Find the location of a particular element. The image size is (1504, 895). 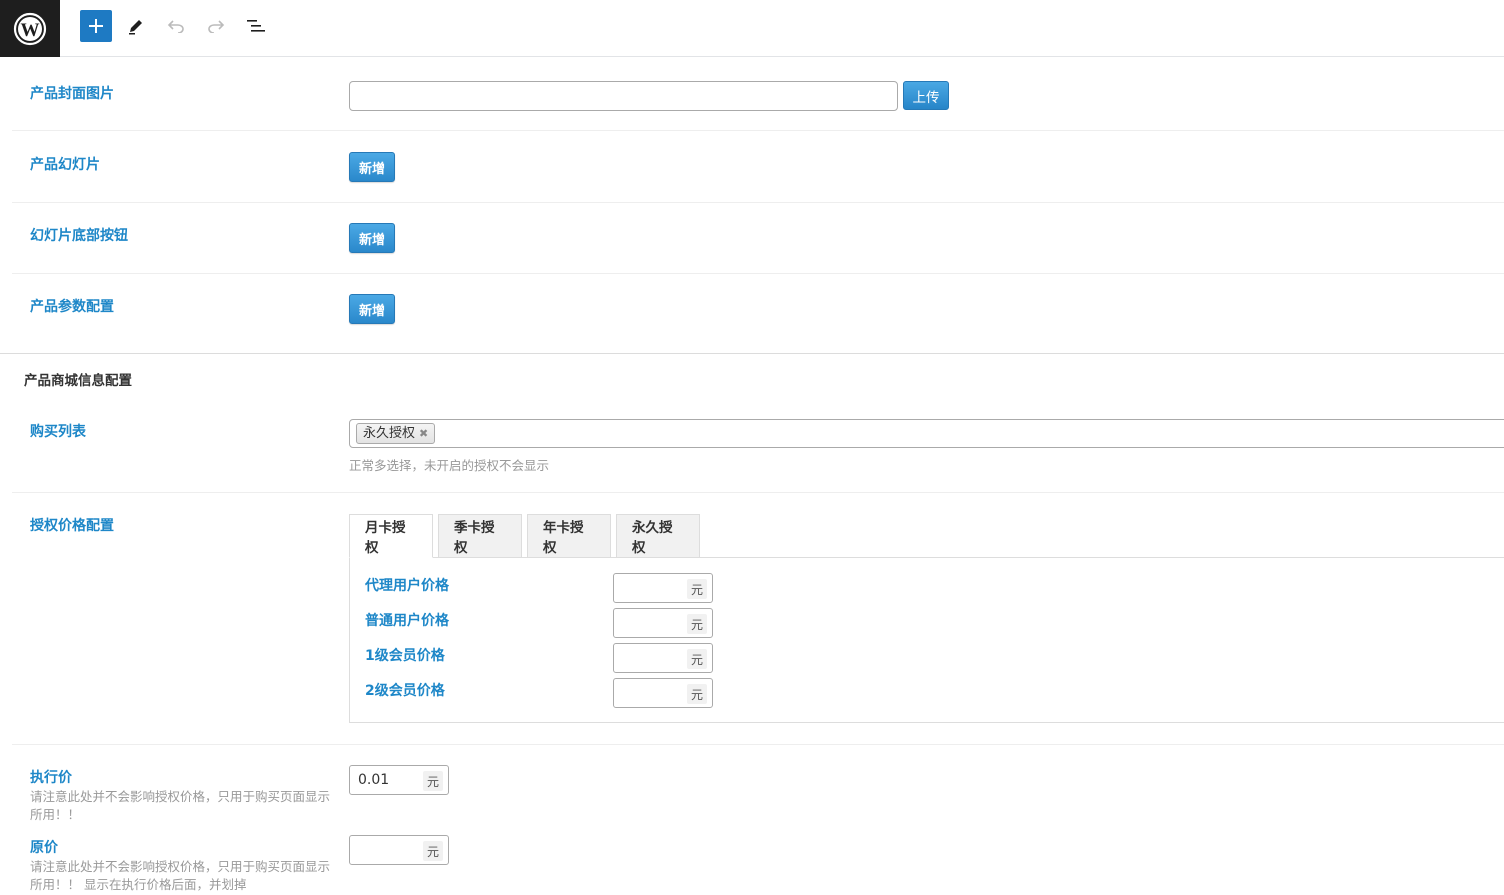

agent-price-input: 元 is located at coordinates (663, 588).